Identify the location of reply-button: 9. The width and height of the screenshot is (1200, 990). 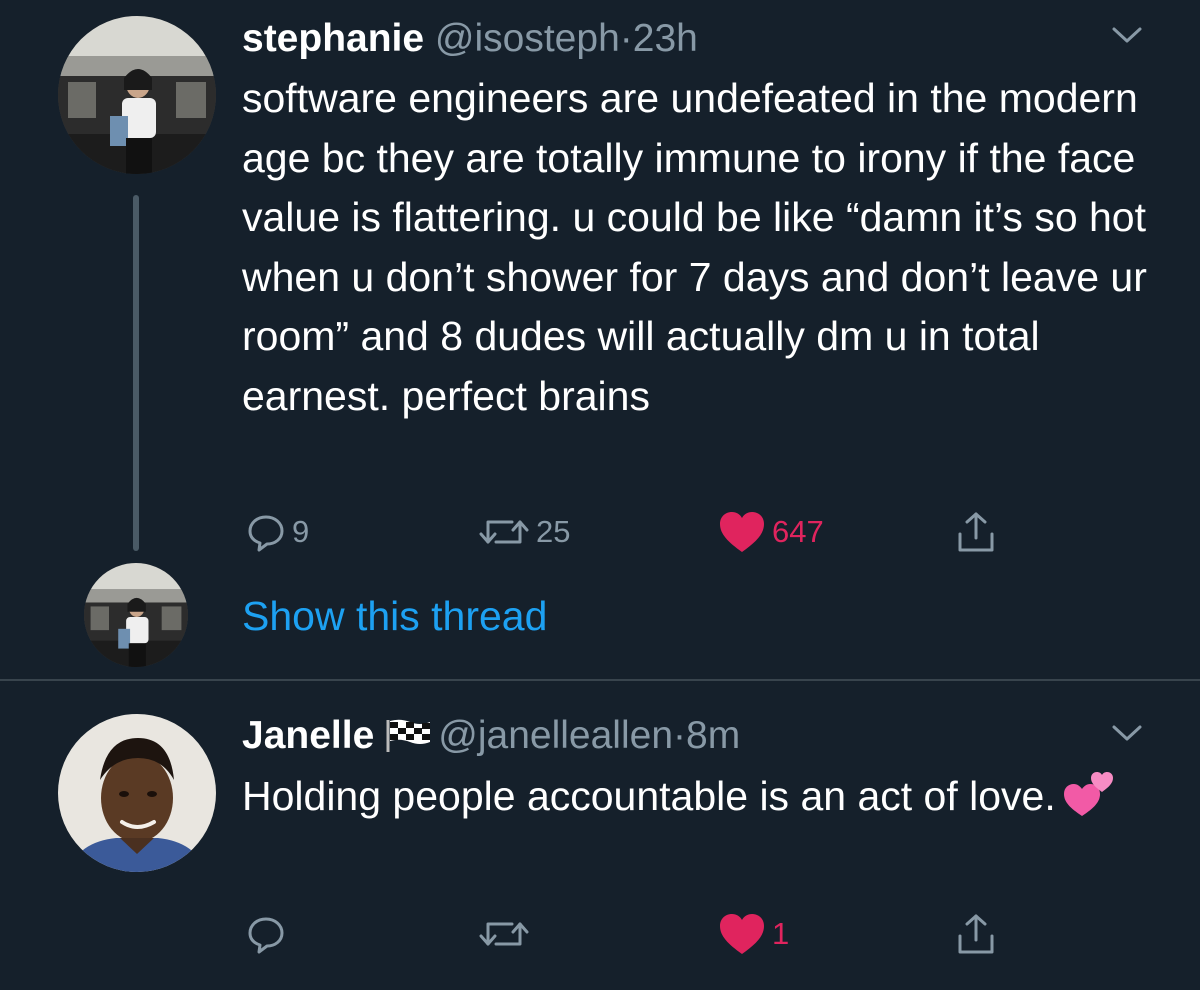
(277, 532).